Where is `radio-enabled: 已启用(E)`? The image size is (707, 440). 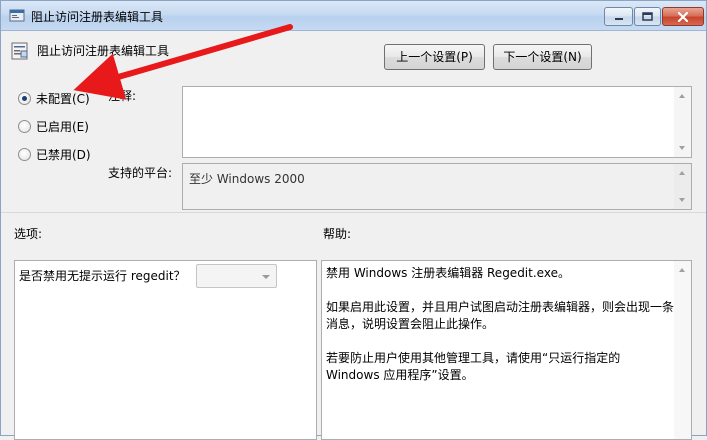 radio-enabled: 已启用(E) is located at coordinates (53, 126).